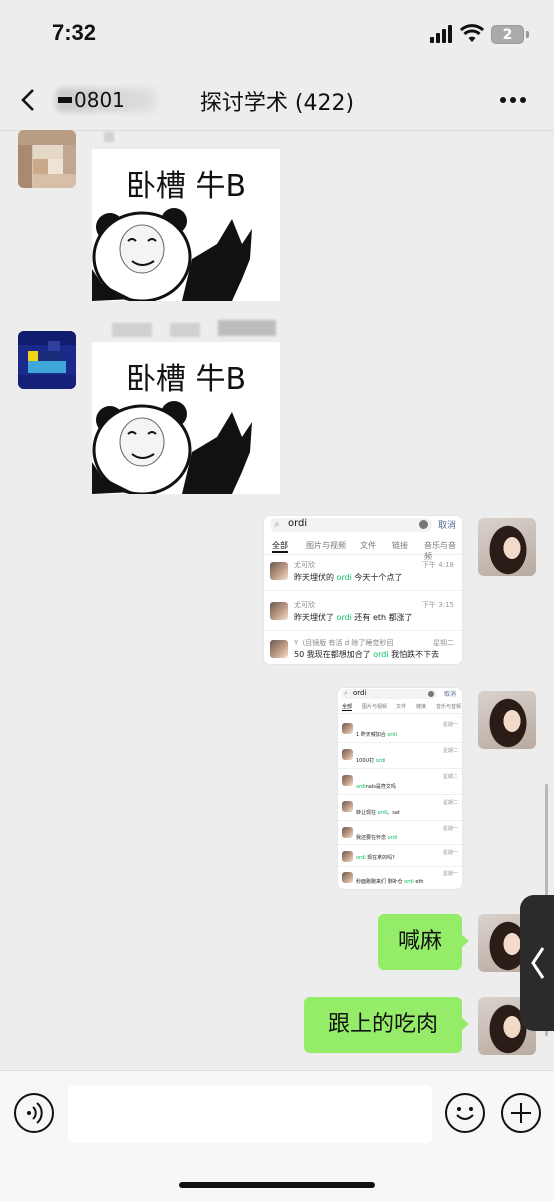 Image resolution: width=554 pixels, height=1201 pixels. Describe the element at coordinates (400, 808) in the screenshot. I see `search-result-row: 星期二 转让现在 ordi。sat` at that location.